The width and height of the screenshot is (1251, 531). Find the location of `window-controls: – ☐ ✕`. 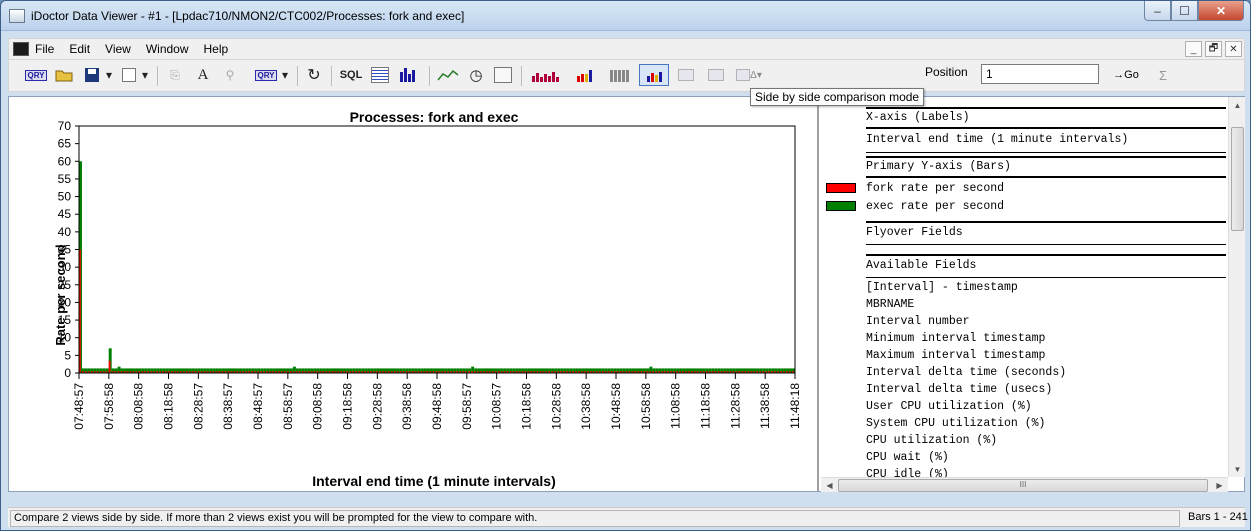

window-controls: – ☐ ✕ is located at coordinates (1194, 11).